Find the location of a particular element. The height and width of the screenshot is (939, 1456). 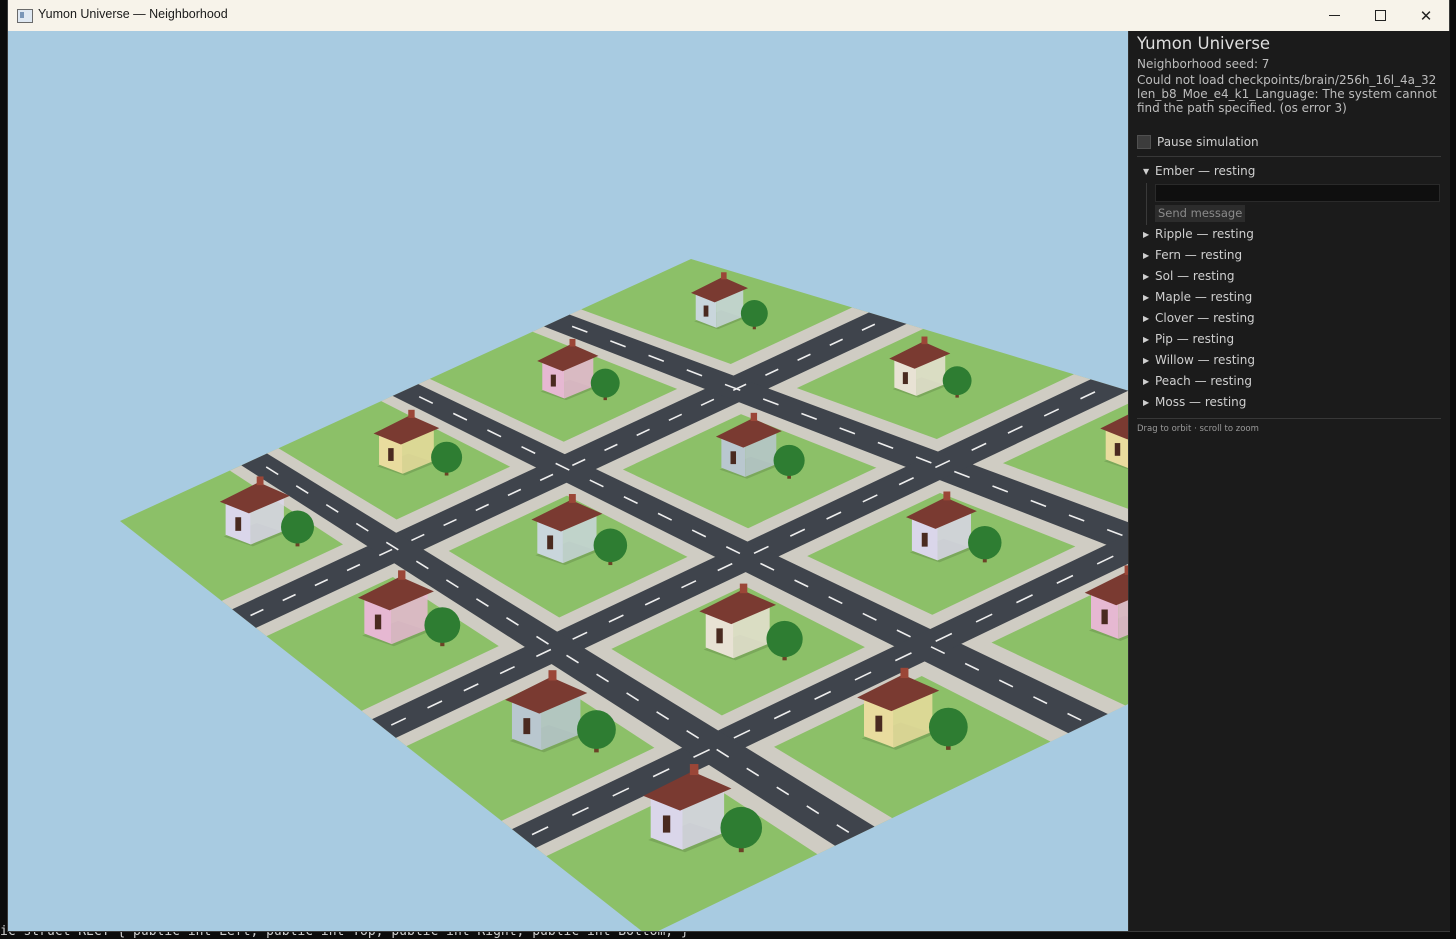

yumon-label: Maple — resting is located at coordinates (1204, 297).